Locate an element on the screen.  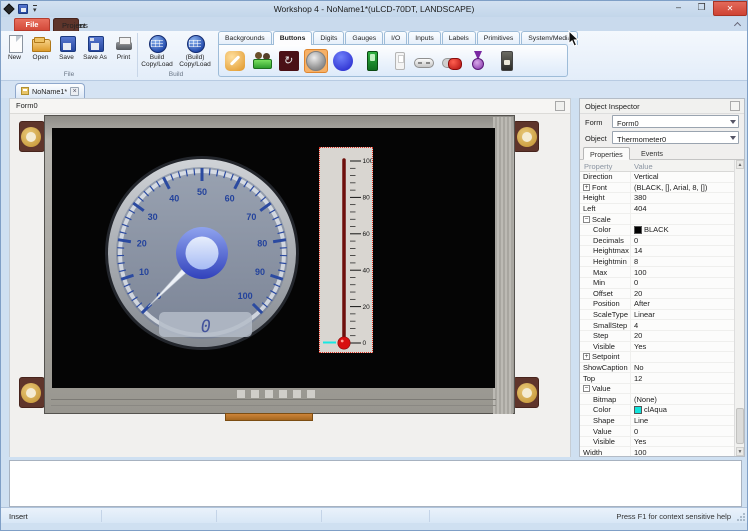
palette-widget-switch-green is located at coordinates (370, 61).